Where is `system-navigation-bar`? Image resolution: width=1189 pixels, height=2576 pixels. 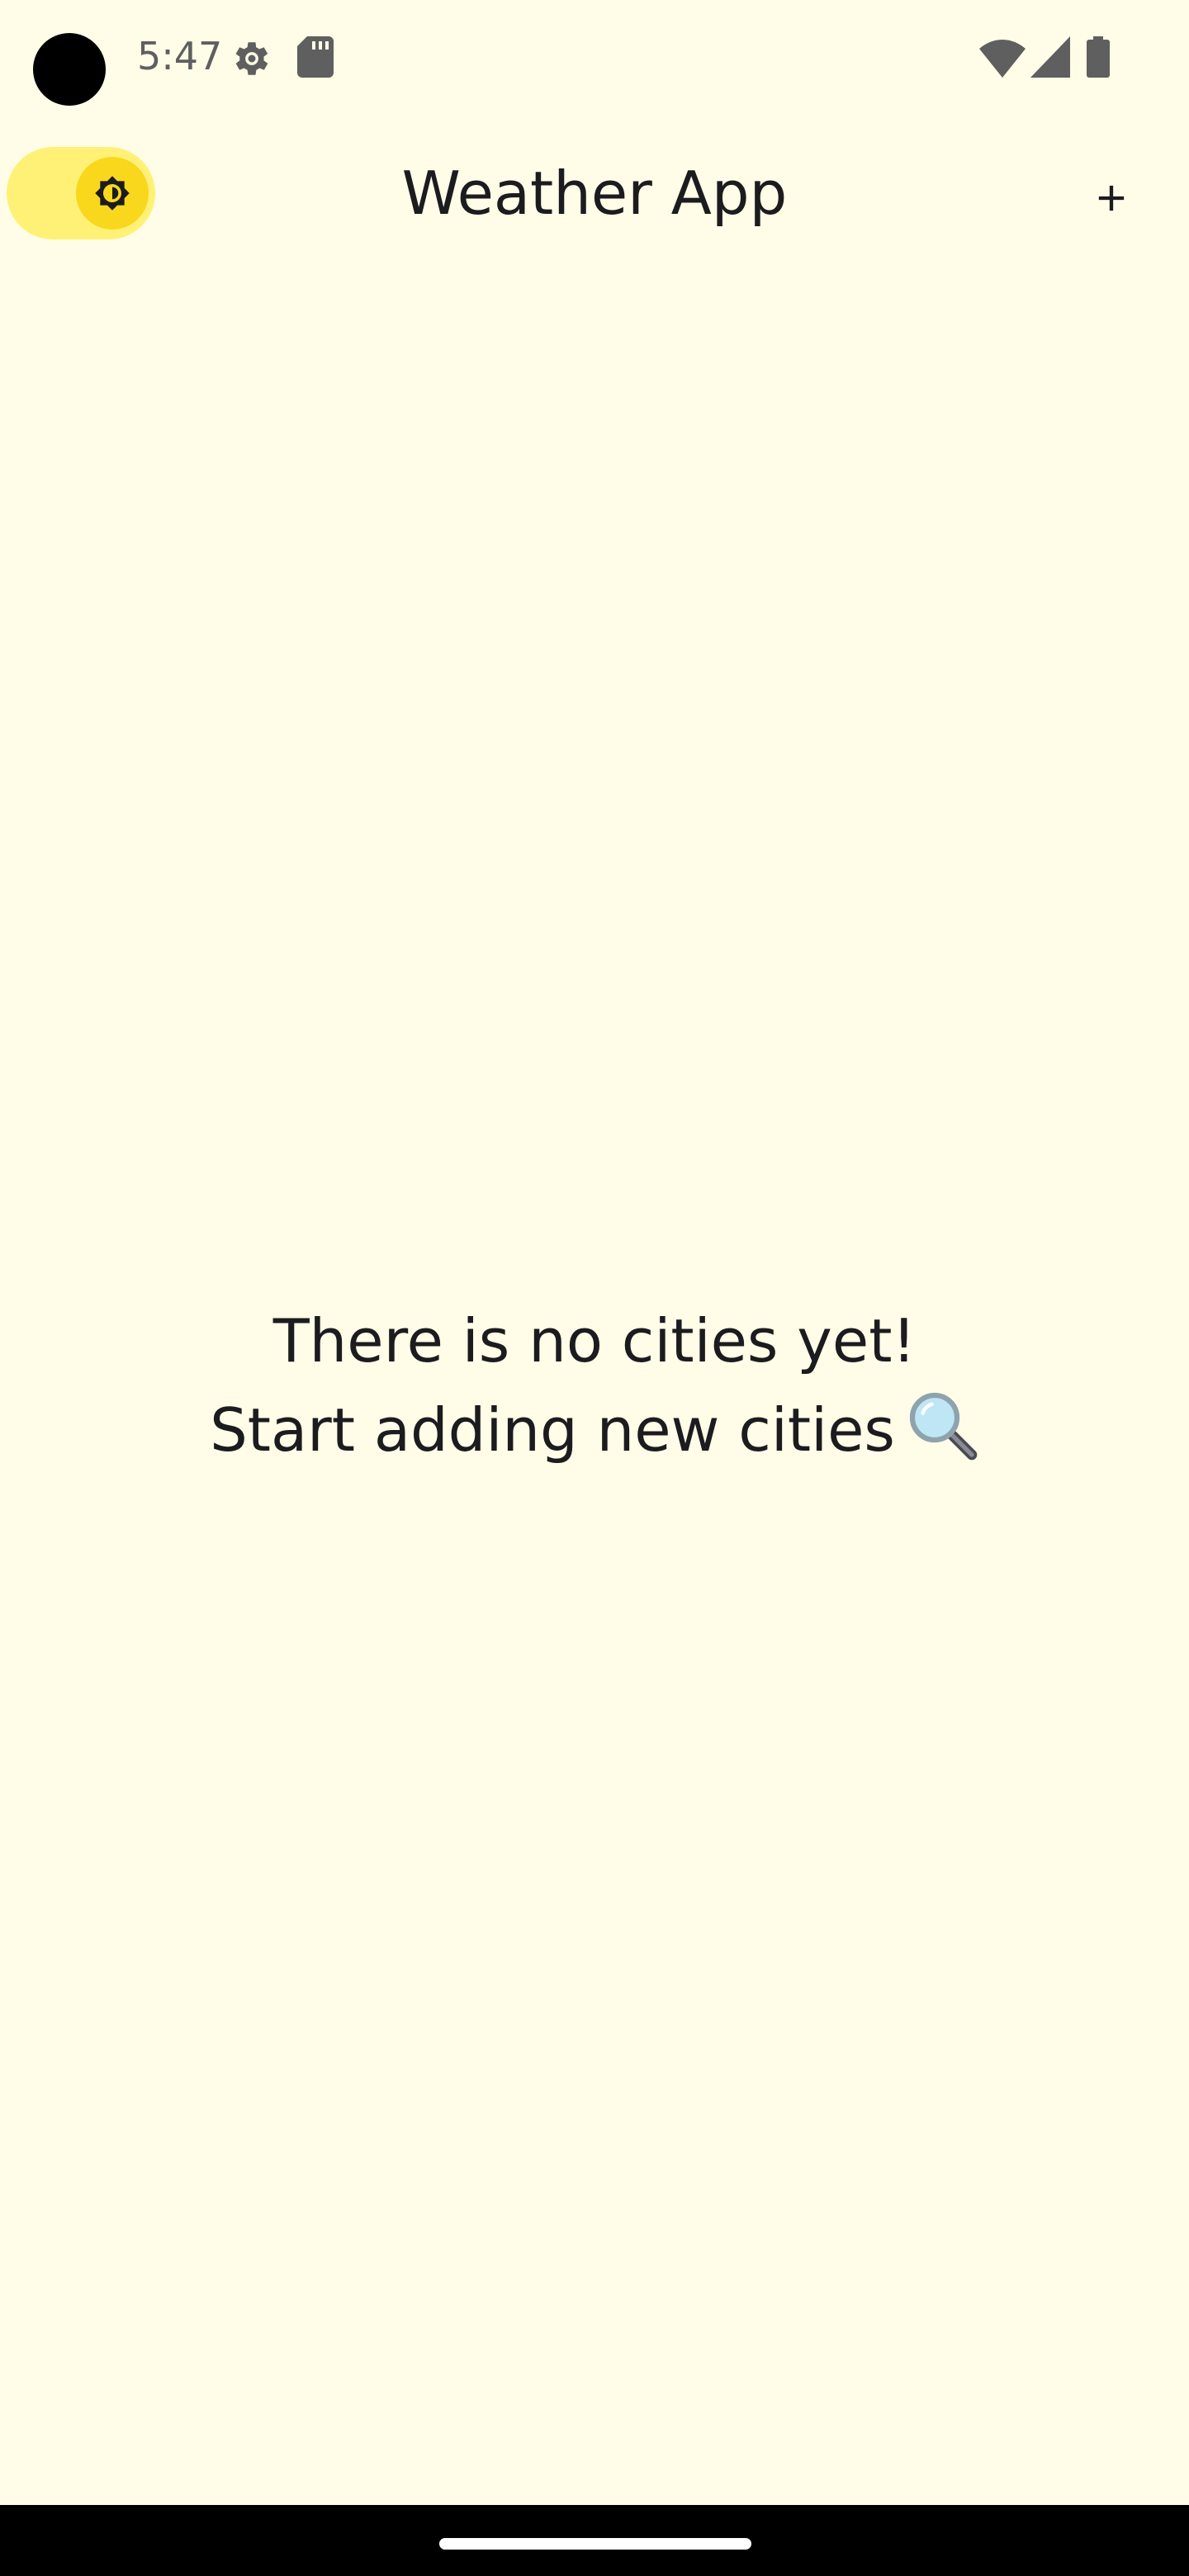
system-navigation-bar is located at coordinates (594, 2540).